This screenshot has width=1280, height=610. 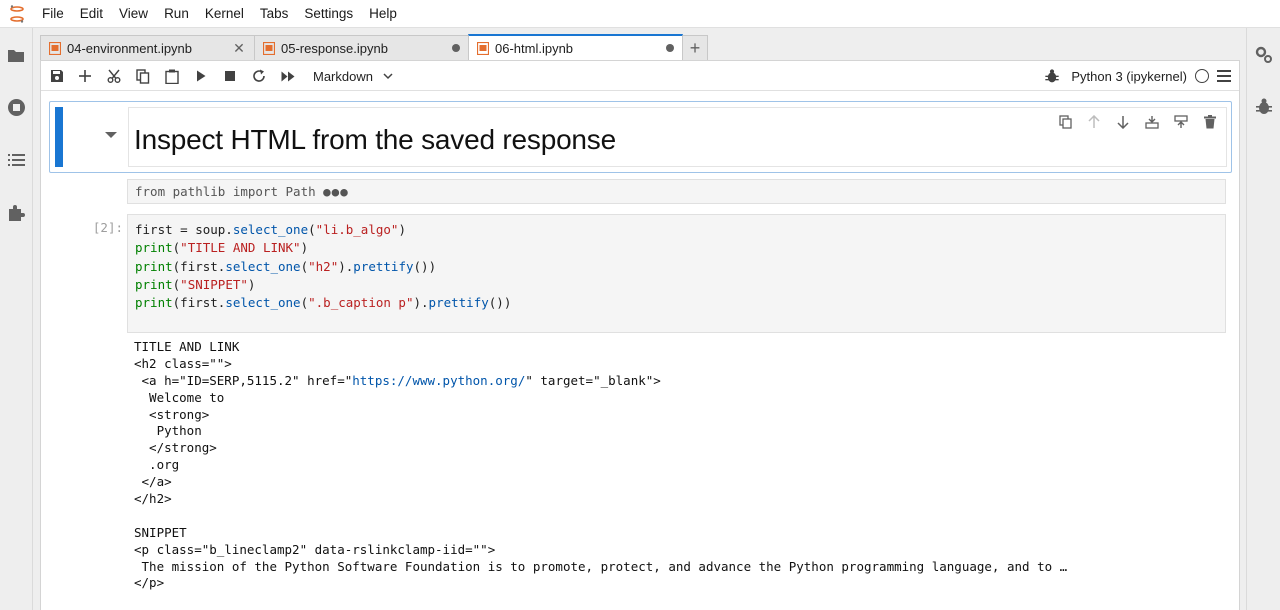 I want to click on cut-icon, so click(x=114, y=76).